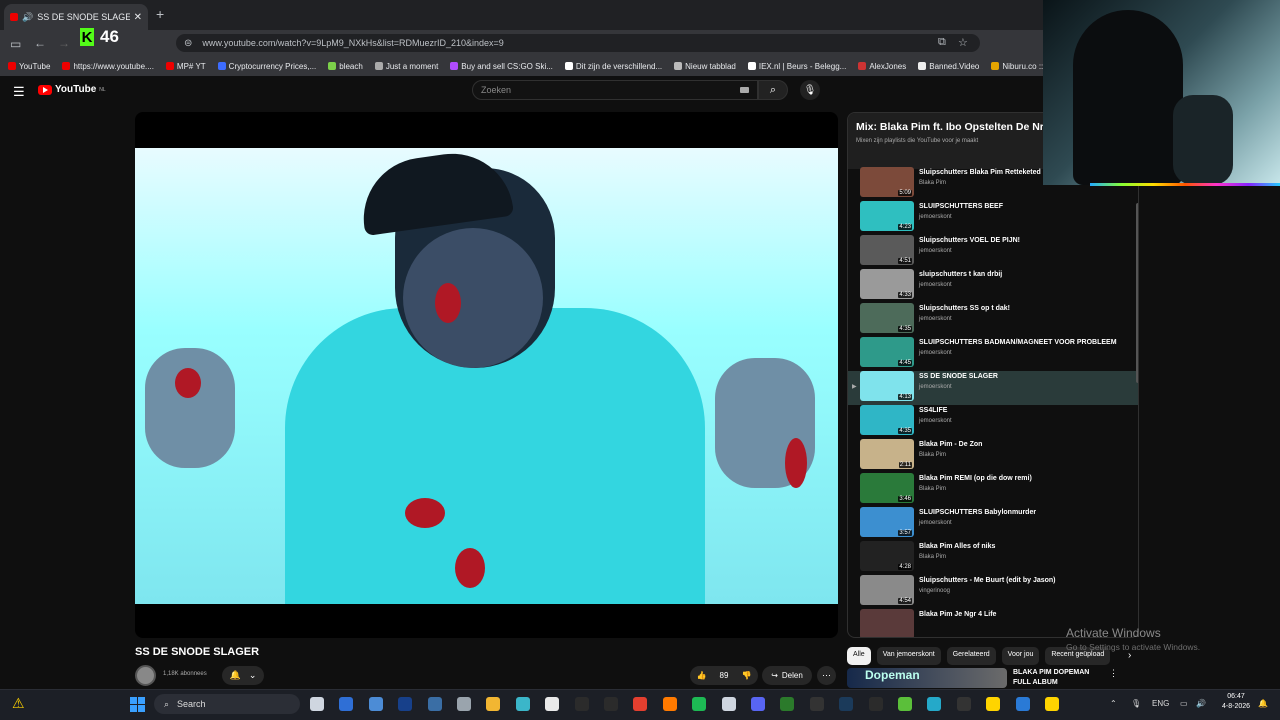 This screenshot has height=720, width=1280. I want to click on bookmark-item: Just a moment, so click(406, 66).